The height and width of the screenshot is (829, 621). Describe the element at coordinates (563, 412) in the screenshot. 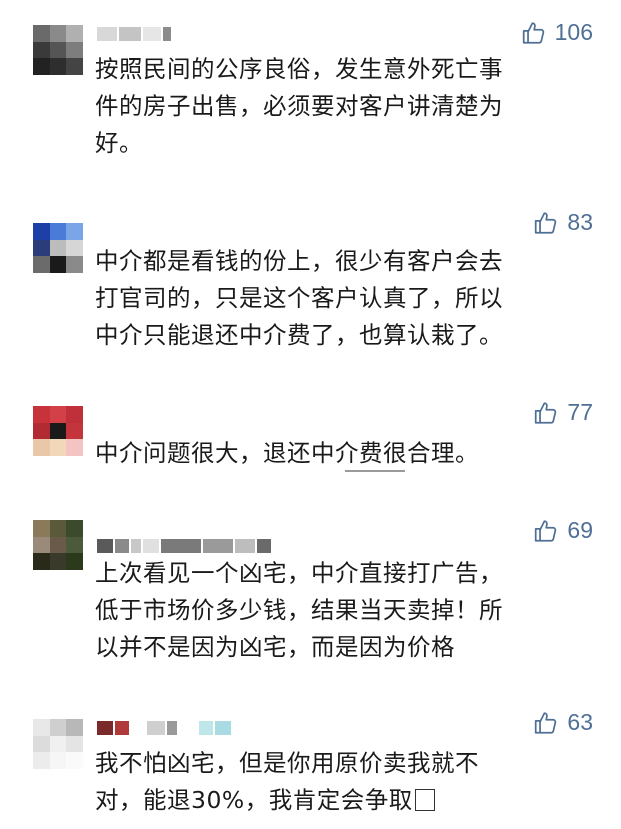

I see `like-button: 77` at that location.